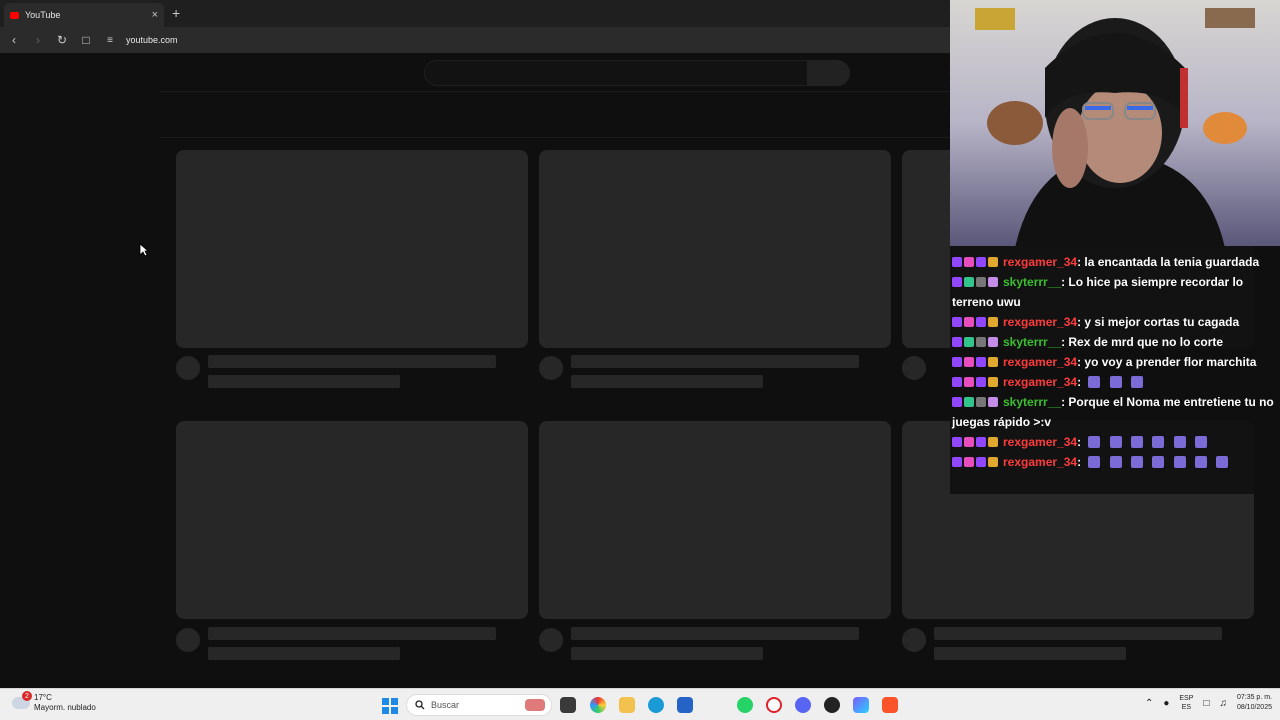  I want to click on weather-temp: 17°C, so click(43, 697).